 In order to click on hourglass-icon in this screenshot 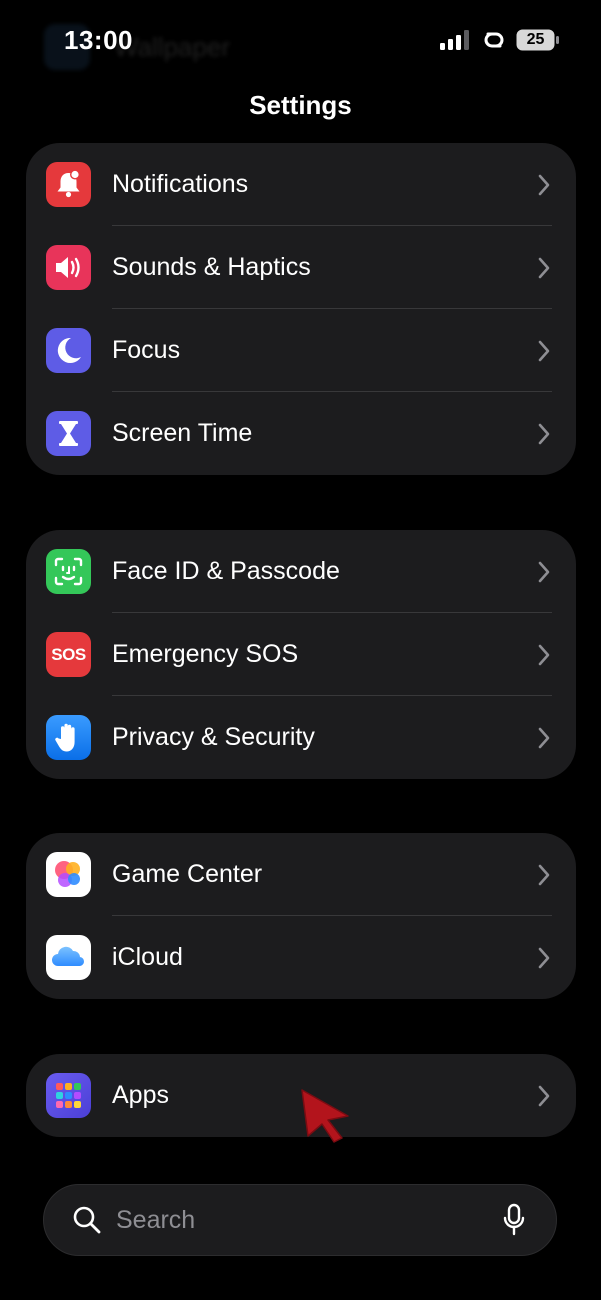, I will do `click(68, 433)`.